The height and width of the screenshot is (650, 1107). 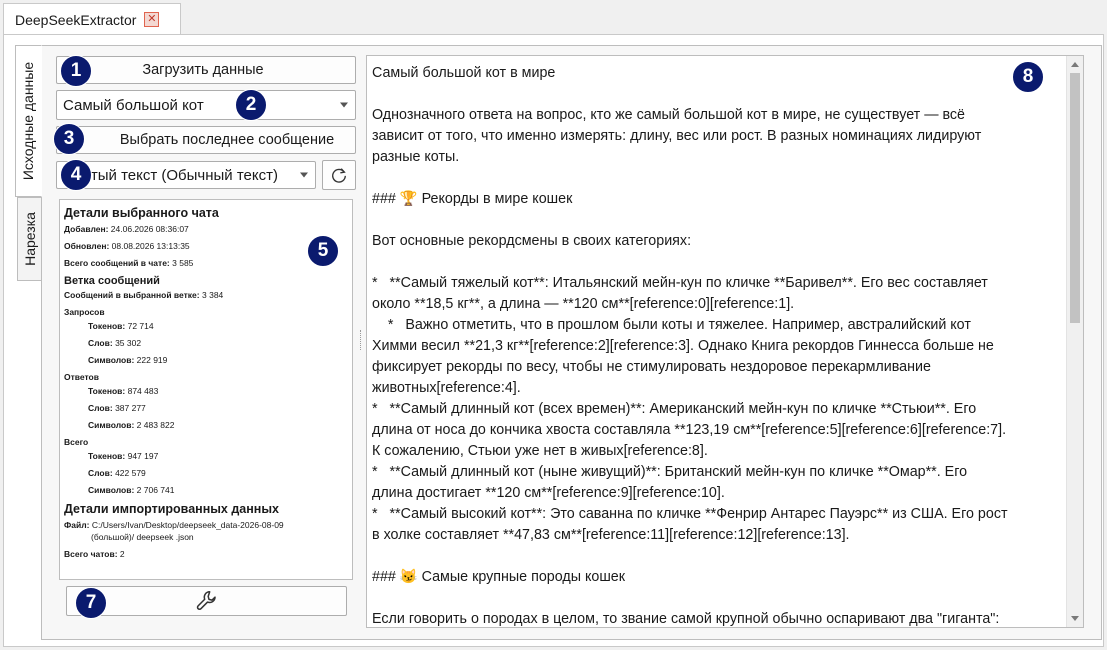 What do you see at coordinates (446, 388) in the screenshot?
I see `content-line: животных[reference:4].` at bounding box center [446, 388].